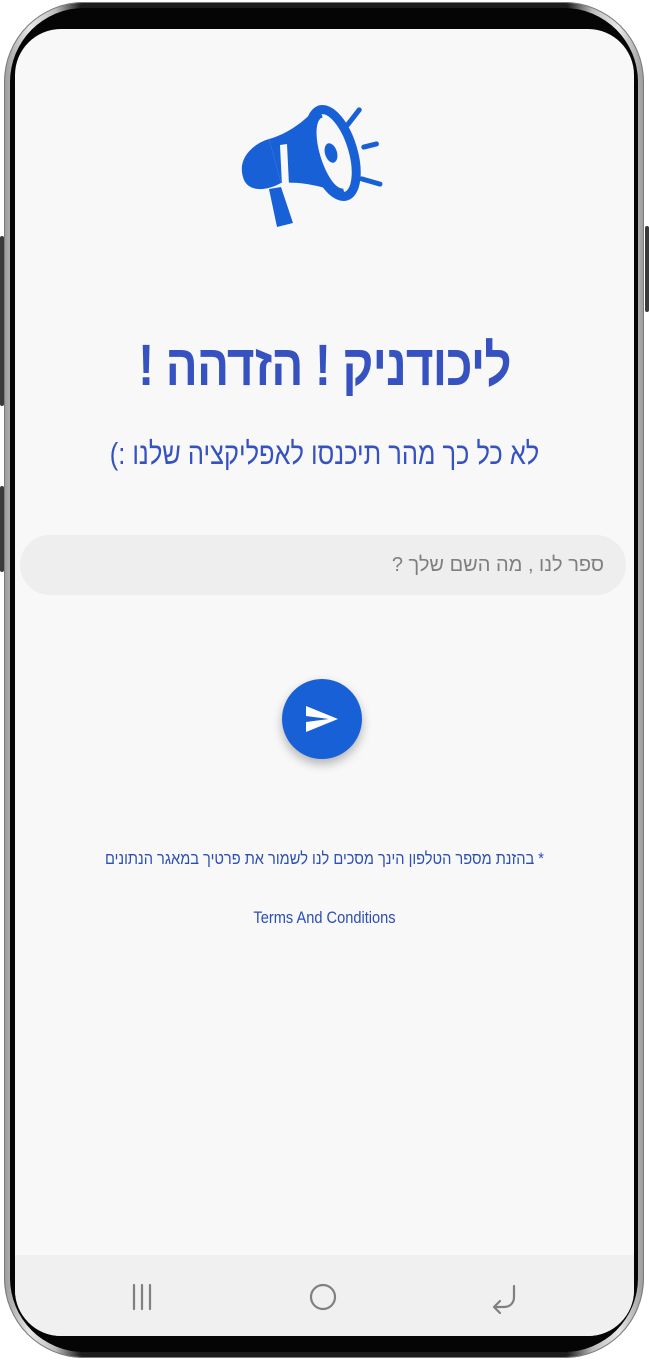  I want to click on page-subtitle: לא כל כך מהר תיכנסו לאפליקציה שלנו :), so click(324, 453).